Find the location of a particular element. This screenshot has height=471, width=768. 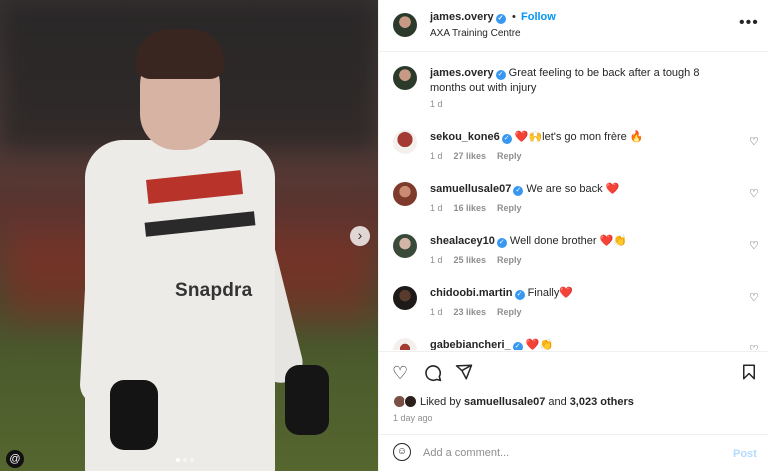

commenter-username: shealacey10 is located at coordinates (462, 241).